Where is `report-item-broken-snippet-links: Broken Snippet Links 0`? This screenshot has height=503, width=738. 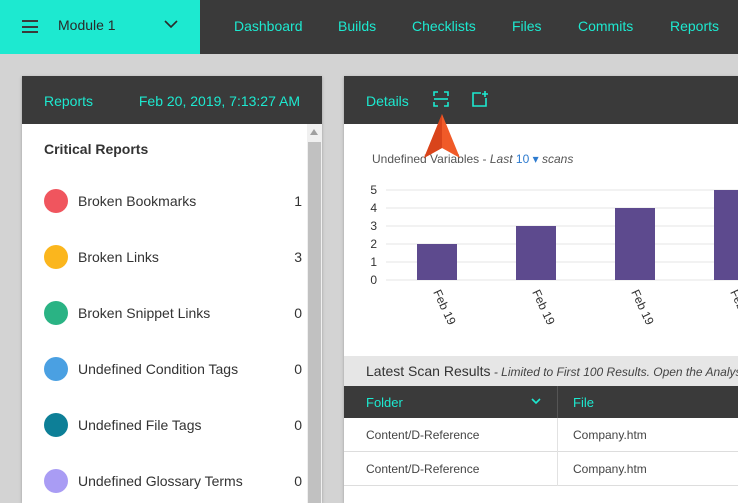
report-item-broken-snippet-links: Broken Snippet Links 0 is located at coordinates (174, 314).